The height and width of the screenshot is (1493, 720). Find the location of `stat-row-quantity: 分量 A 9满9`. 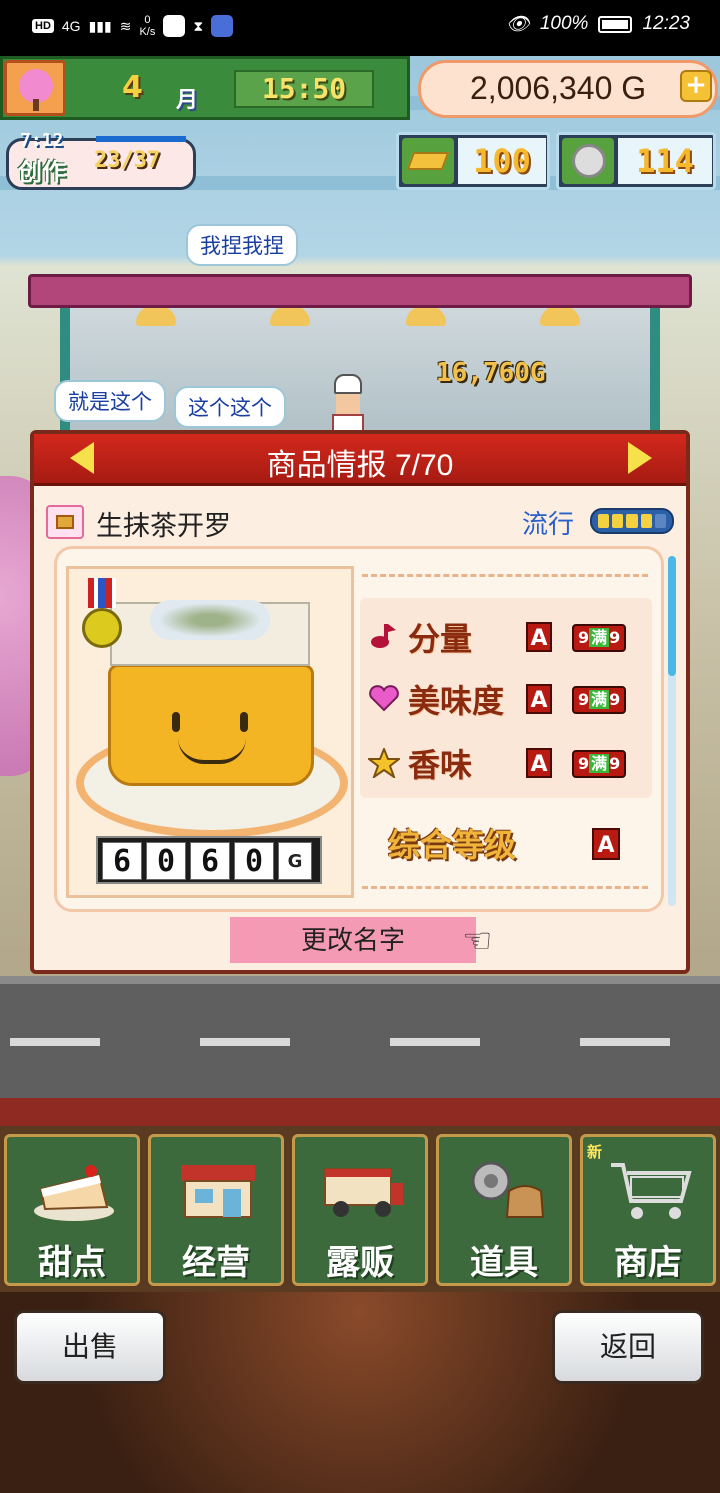

stat-row-quantity: 分量 A 9满9 is located at coordinates (509, 635).